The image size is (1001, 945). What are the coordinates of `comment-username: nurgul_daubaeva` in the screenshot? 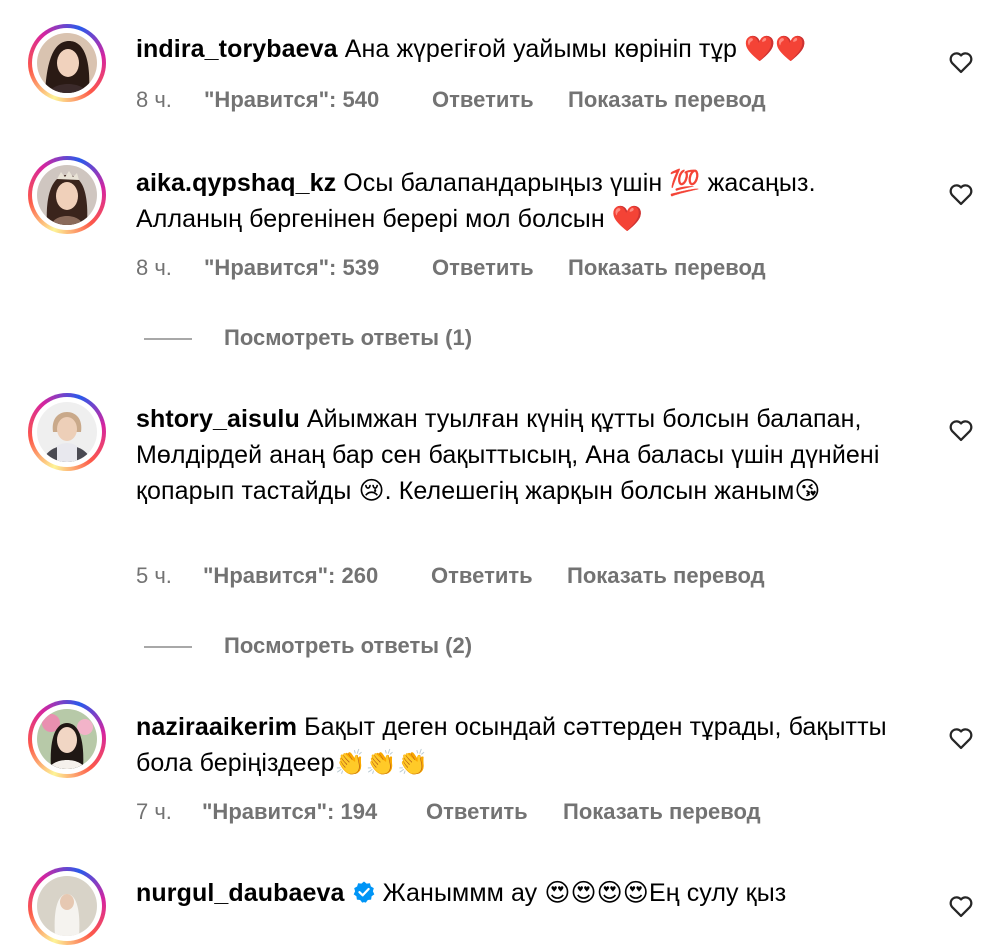 It's located at (240, 893).